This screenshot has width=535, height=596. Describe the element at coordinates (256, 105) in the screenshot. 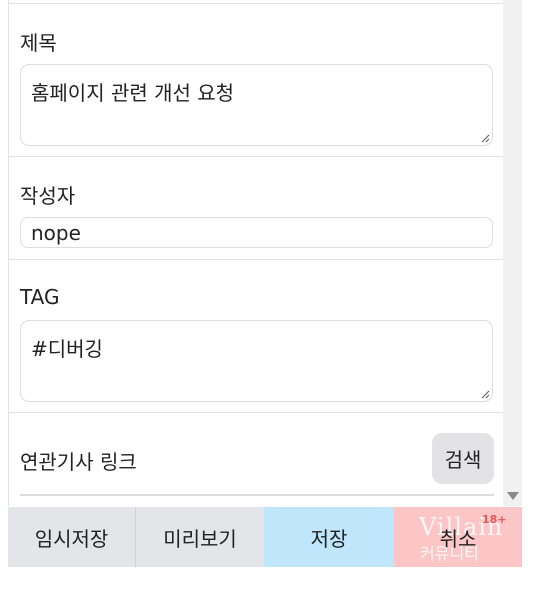

I see `title-textarea: 홈페이지 관련 개선 요청` at that location.